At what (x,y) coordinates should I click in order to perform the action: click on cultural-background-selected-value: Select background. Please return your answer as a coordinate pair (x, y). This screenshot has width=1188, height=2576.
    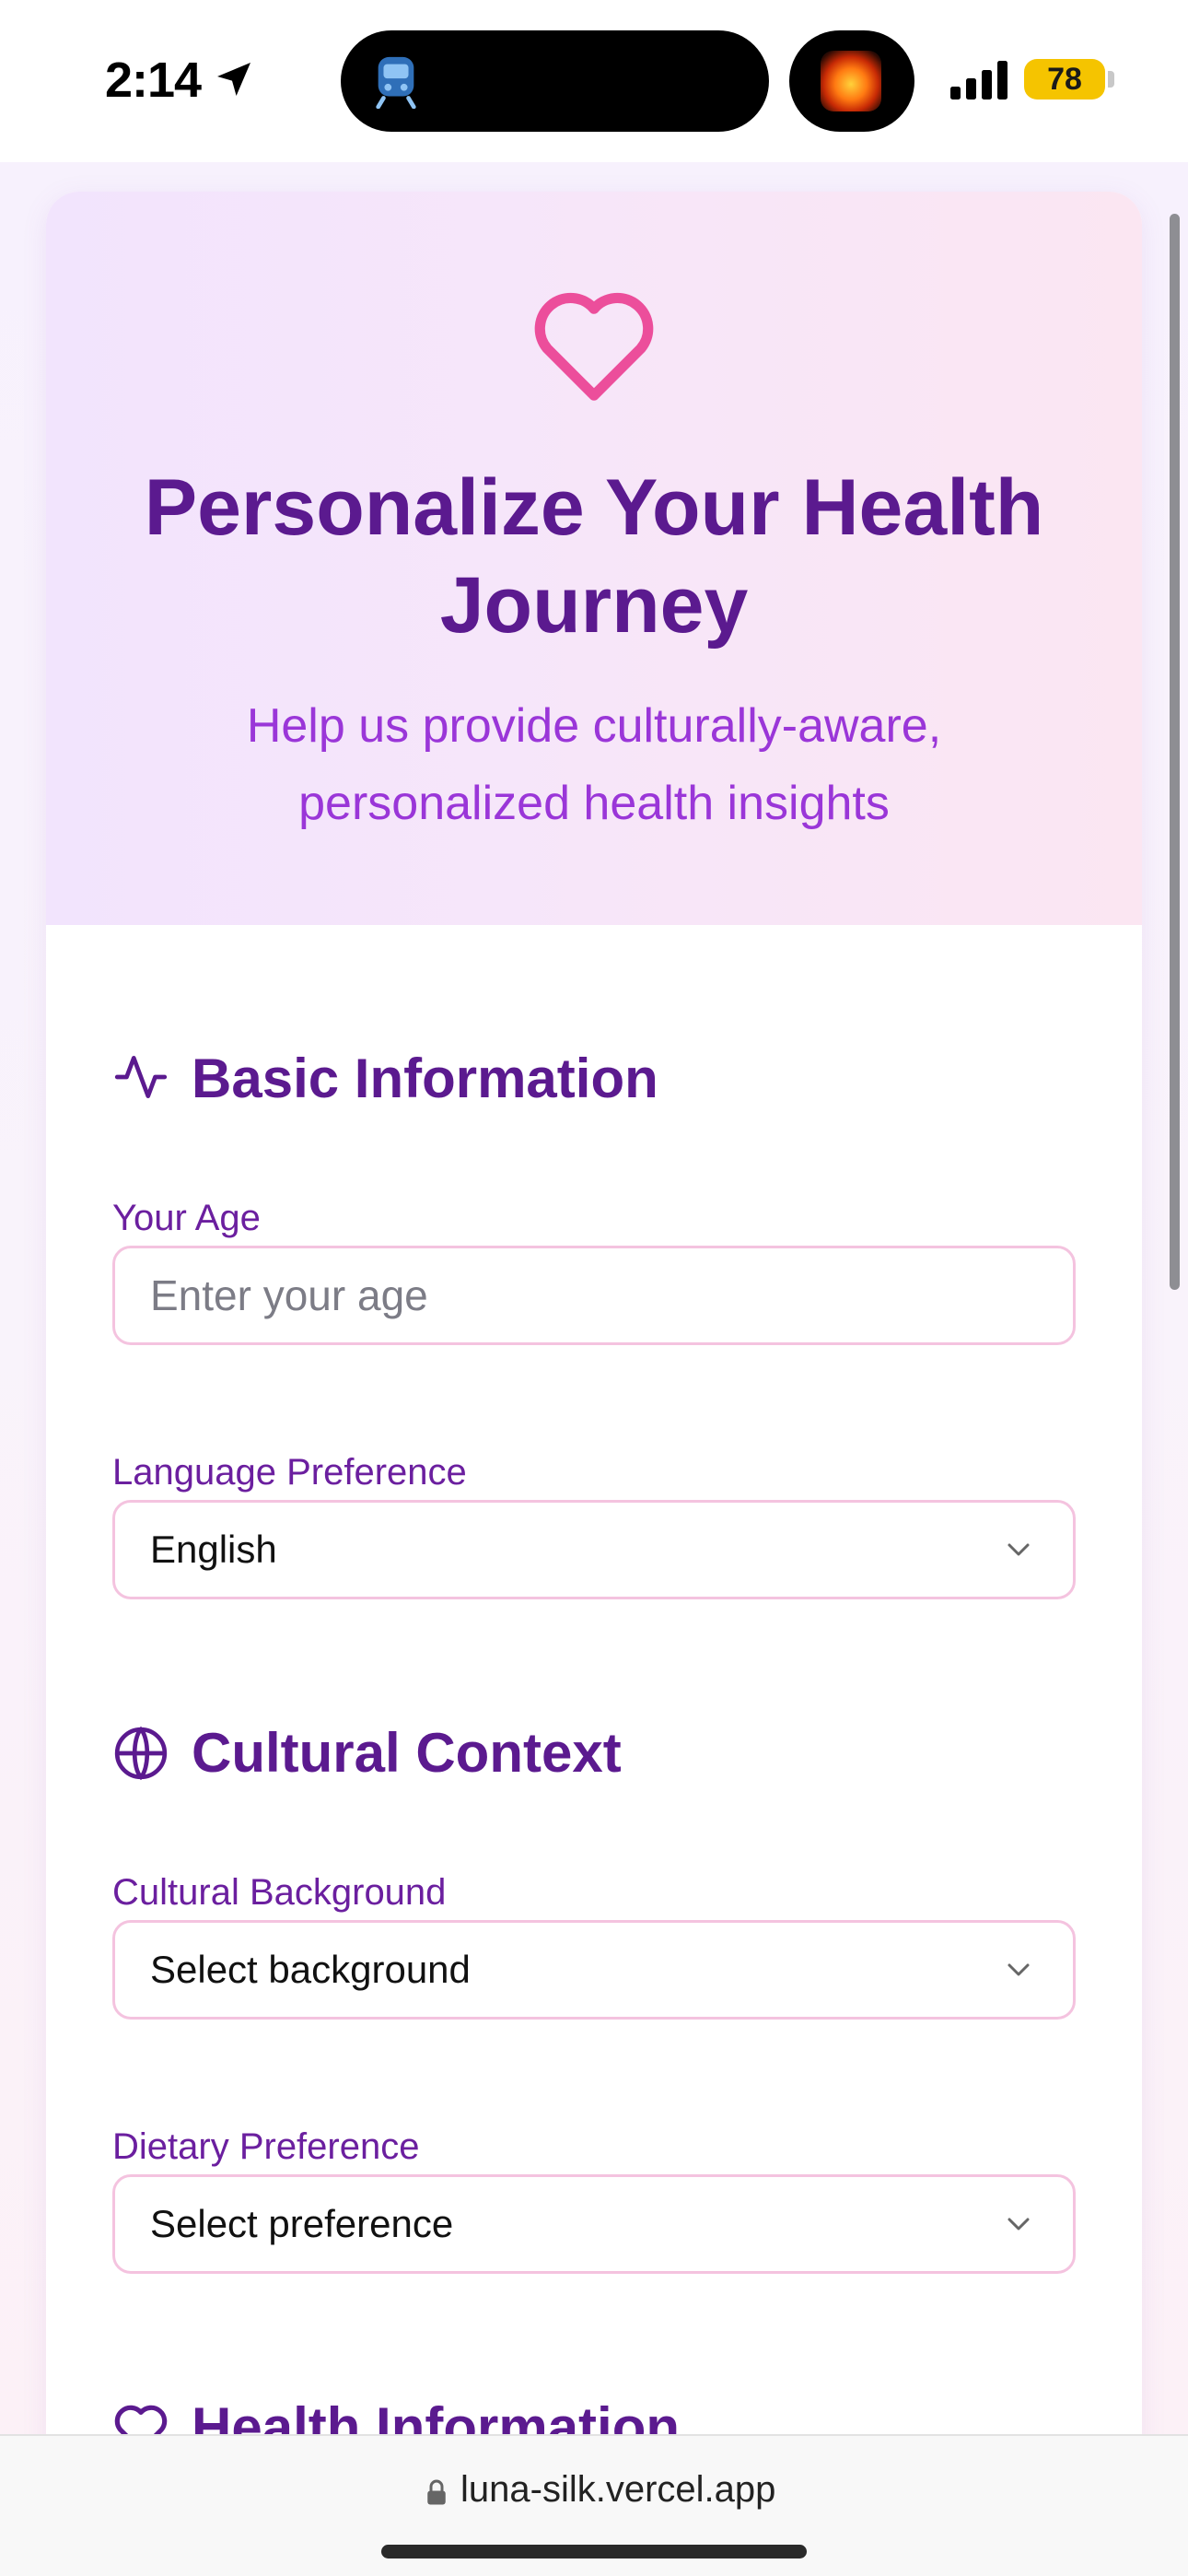
    Looking at the image, I should click on (311, 1970).